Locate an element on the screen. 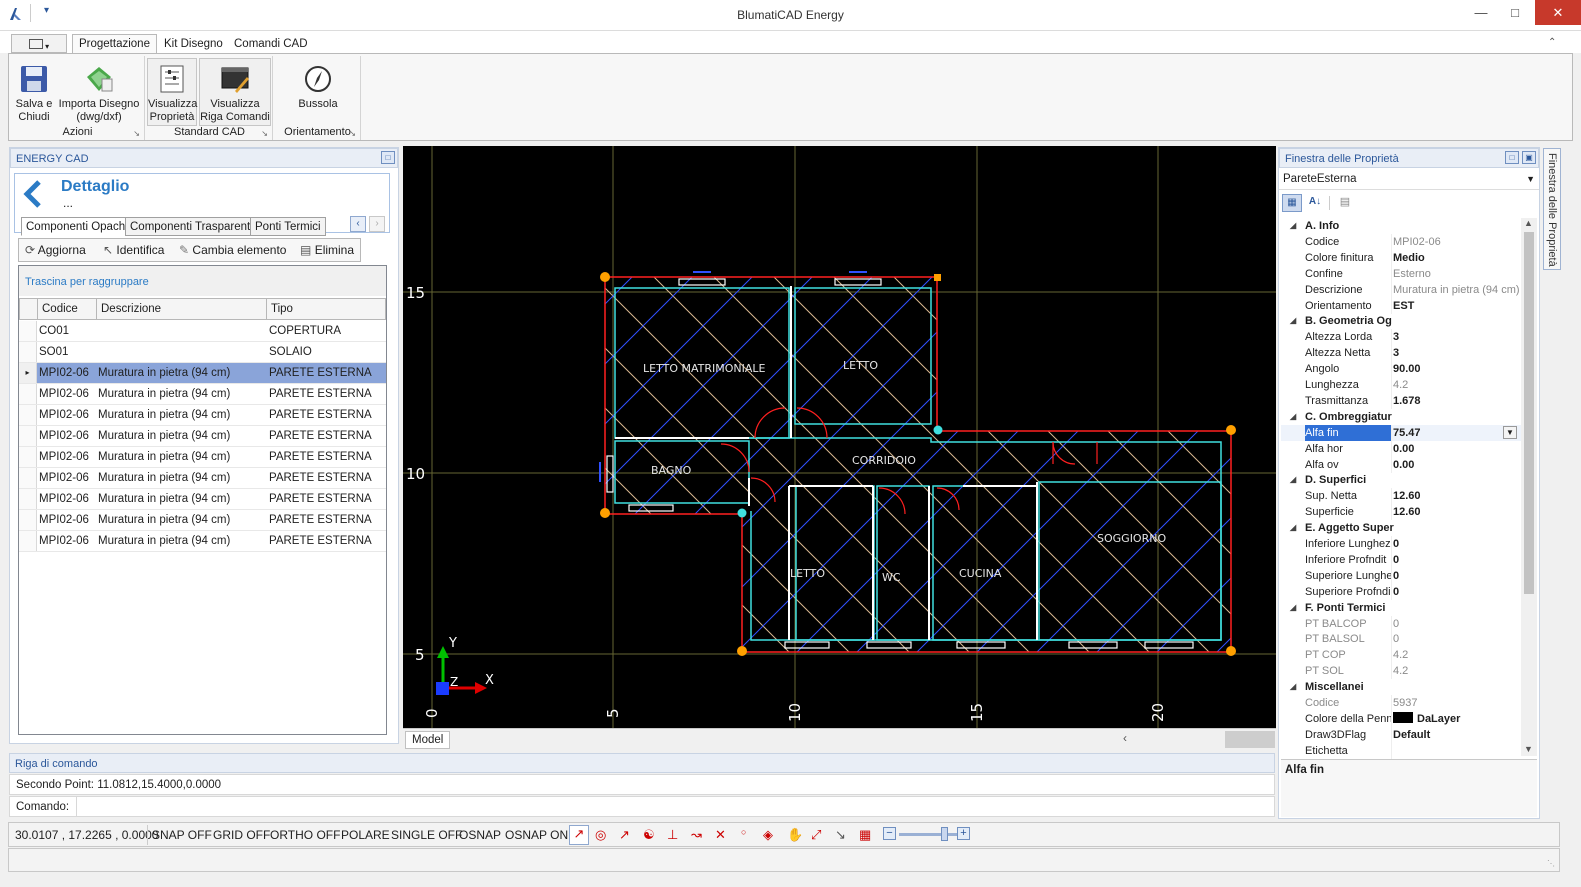  pan-icon: ✋ is located at coordinates (795, 835).